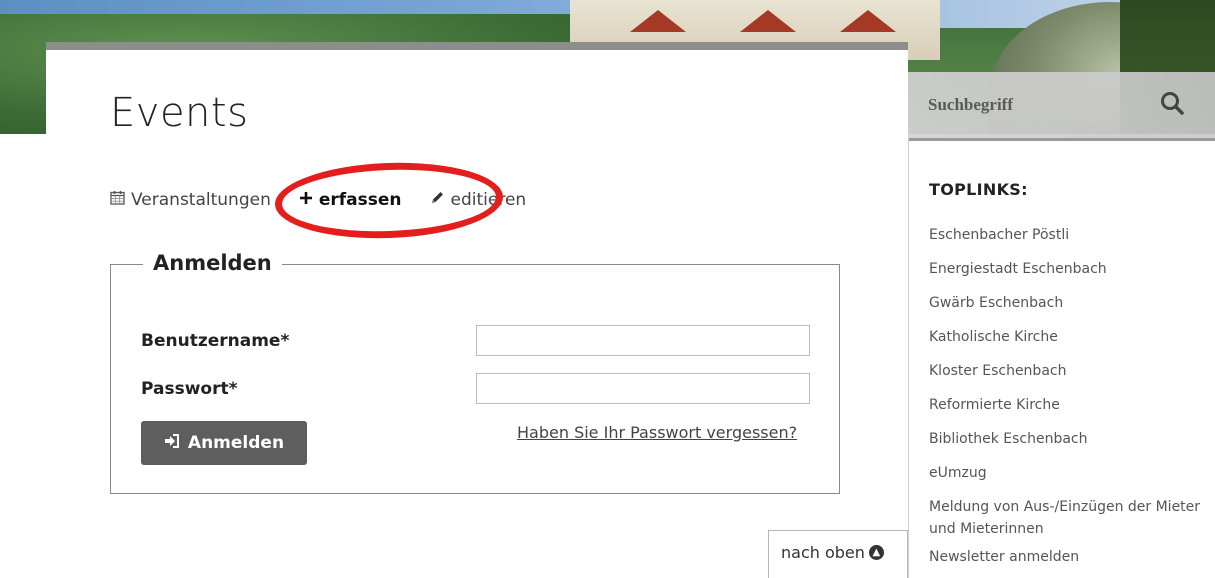 The image size is (1215, 578). What do you see at coordinates (201, 200) in the screenshot?
I see `subnav-label: Veranstaltungen` at bounding box center [201, 200].